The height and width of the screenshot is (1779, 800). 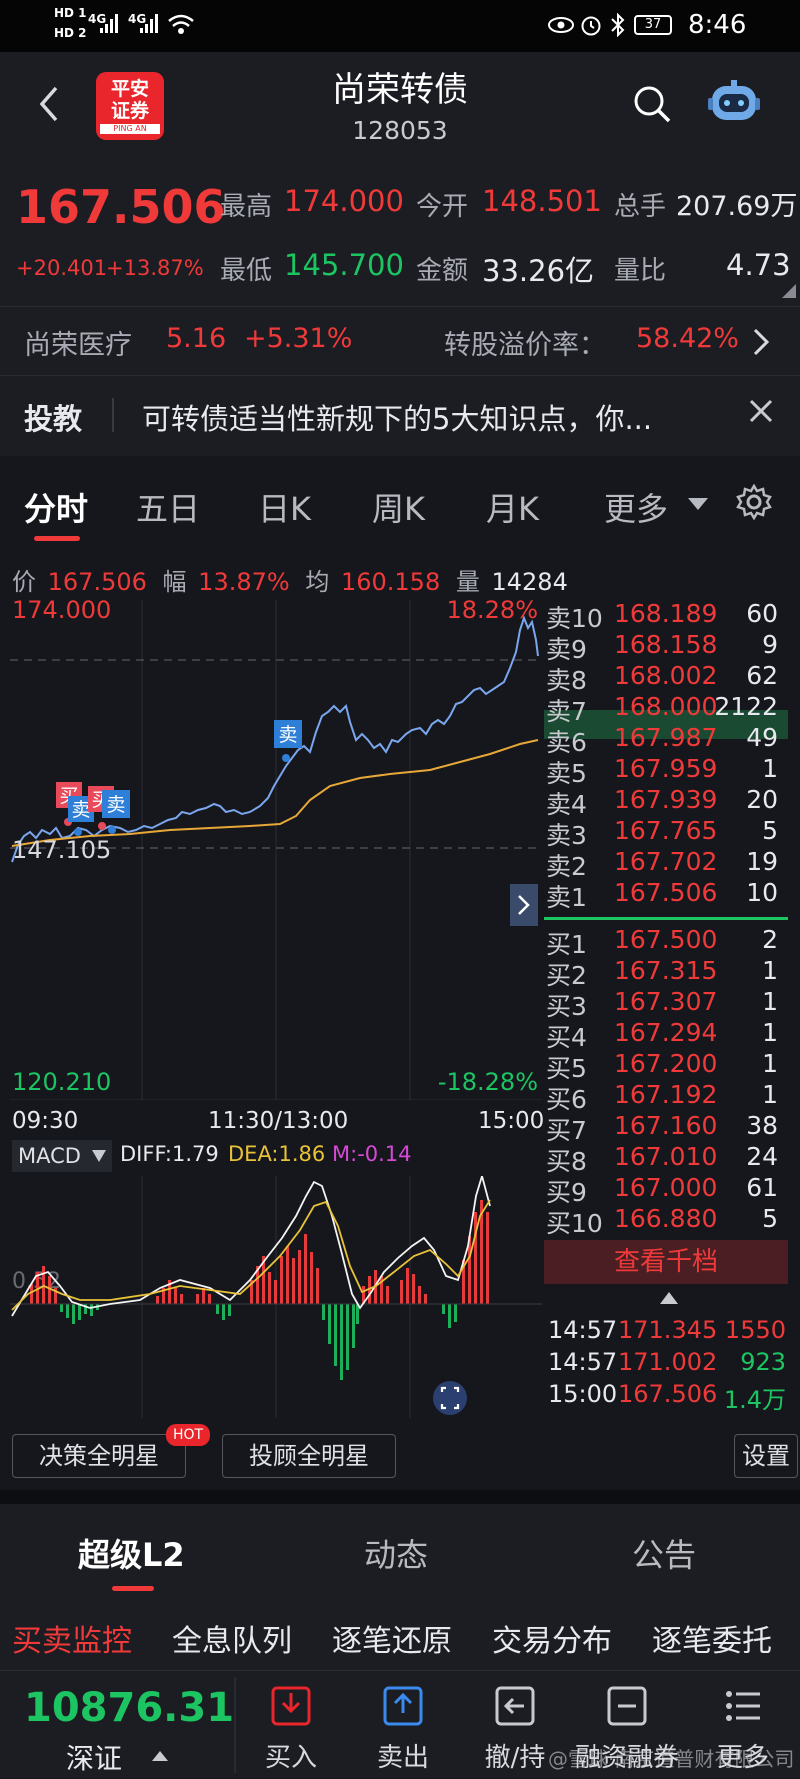 I want to click on advisor-star-button: 投顾全明星, so click(x=309, y=1456).